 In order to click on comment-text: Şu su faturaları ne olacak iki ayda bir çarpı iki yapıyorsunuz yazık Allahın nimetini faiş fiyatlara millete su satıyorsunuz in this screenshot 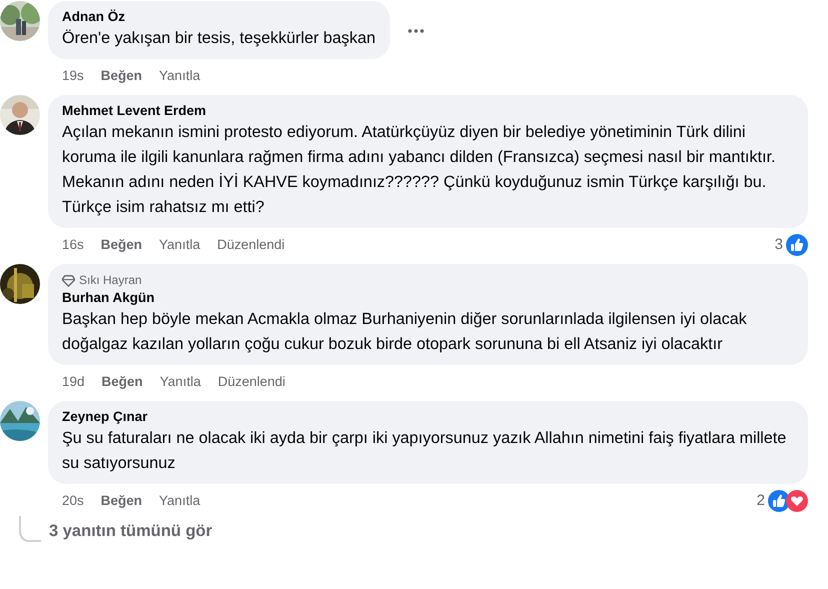, I will do `click(425, 451)`.